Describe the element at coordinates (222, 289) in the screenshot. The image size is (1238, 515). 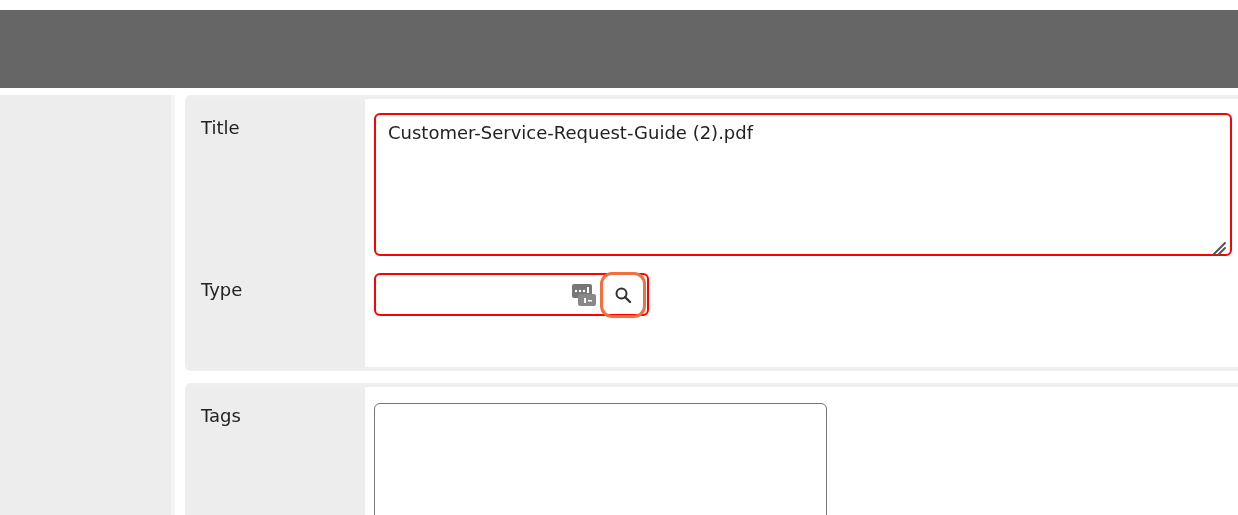
I see `field-label: Type` at that location.